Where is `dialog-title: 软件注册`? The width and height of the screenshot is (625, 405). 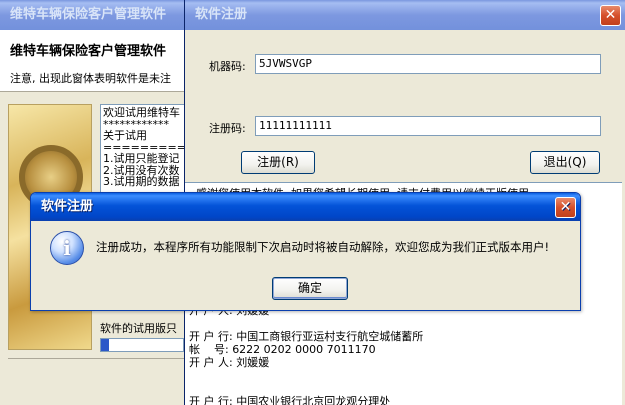
dialog-title: 软件注册 is located at coordinates (67, 206).